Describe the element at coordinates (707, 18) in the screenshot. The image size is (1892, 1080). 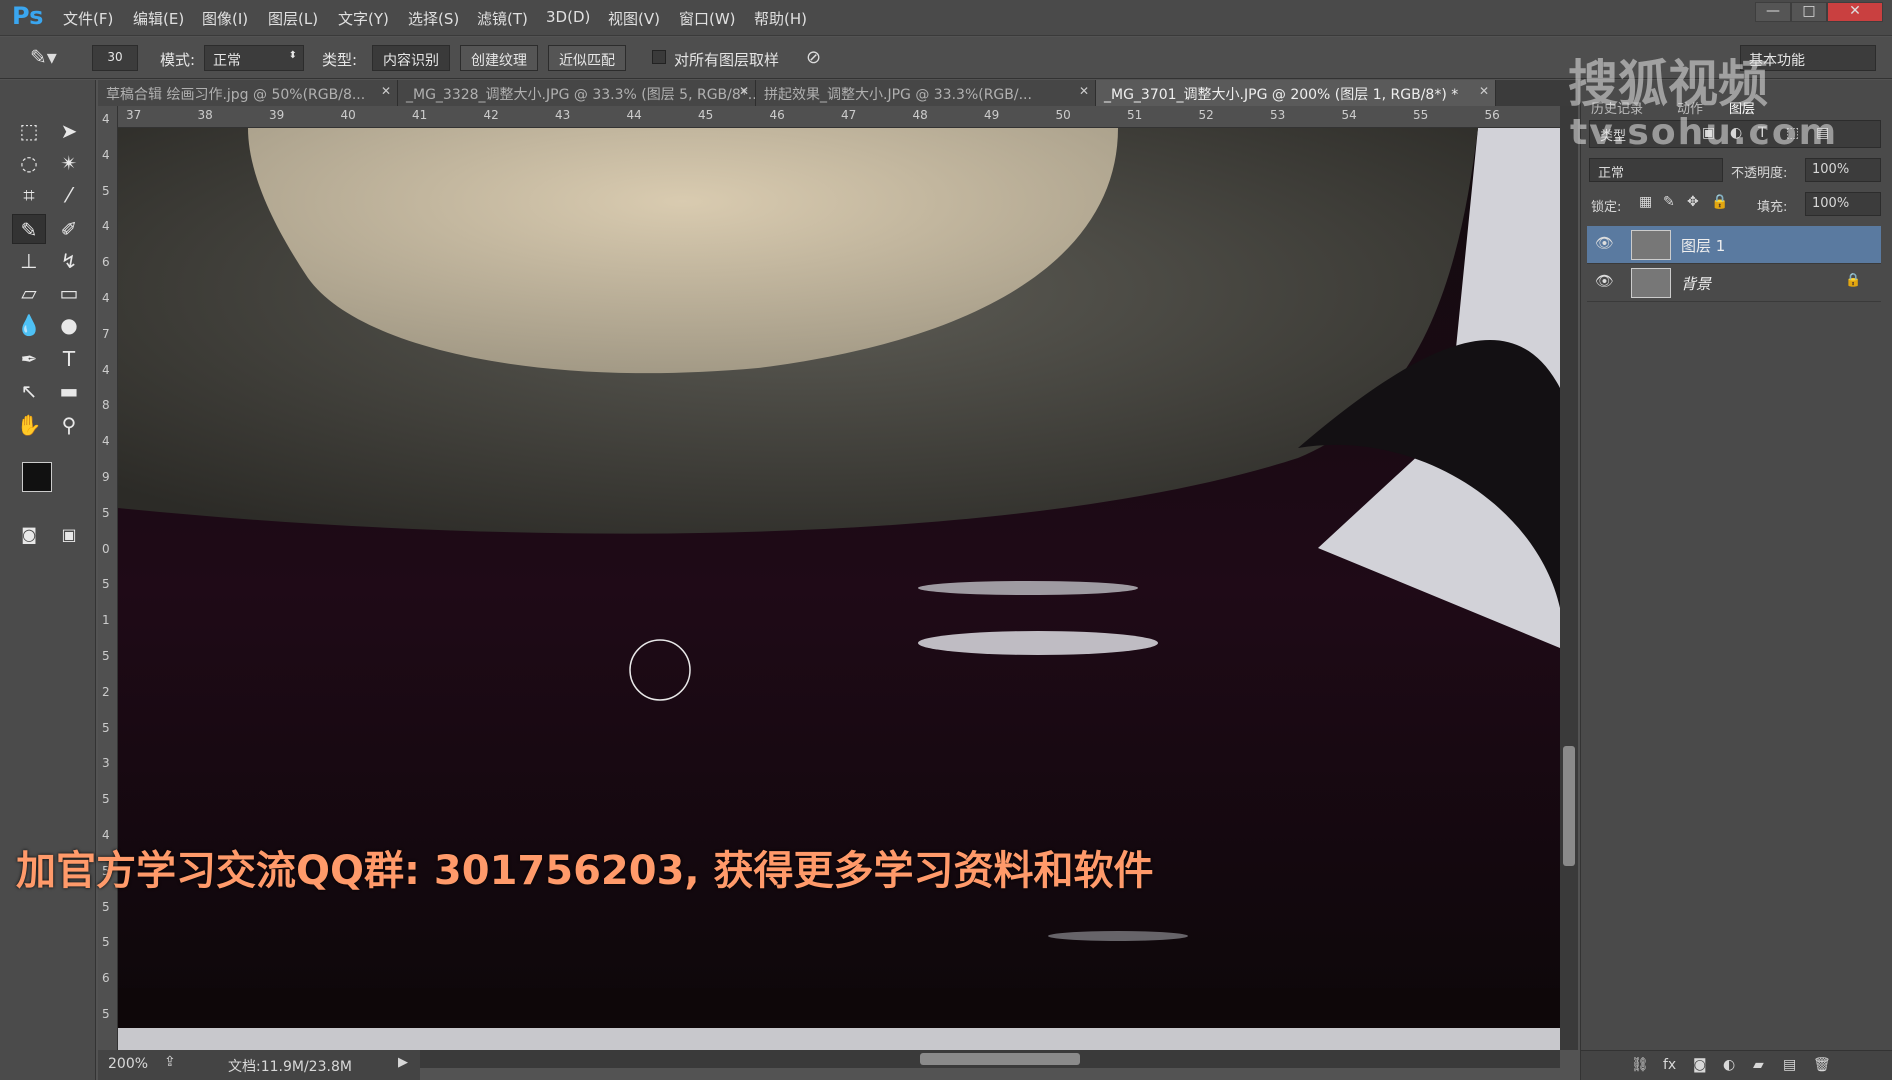
I see `menu-window: 窗口(W)` at that location.